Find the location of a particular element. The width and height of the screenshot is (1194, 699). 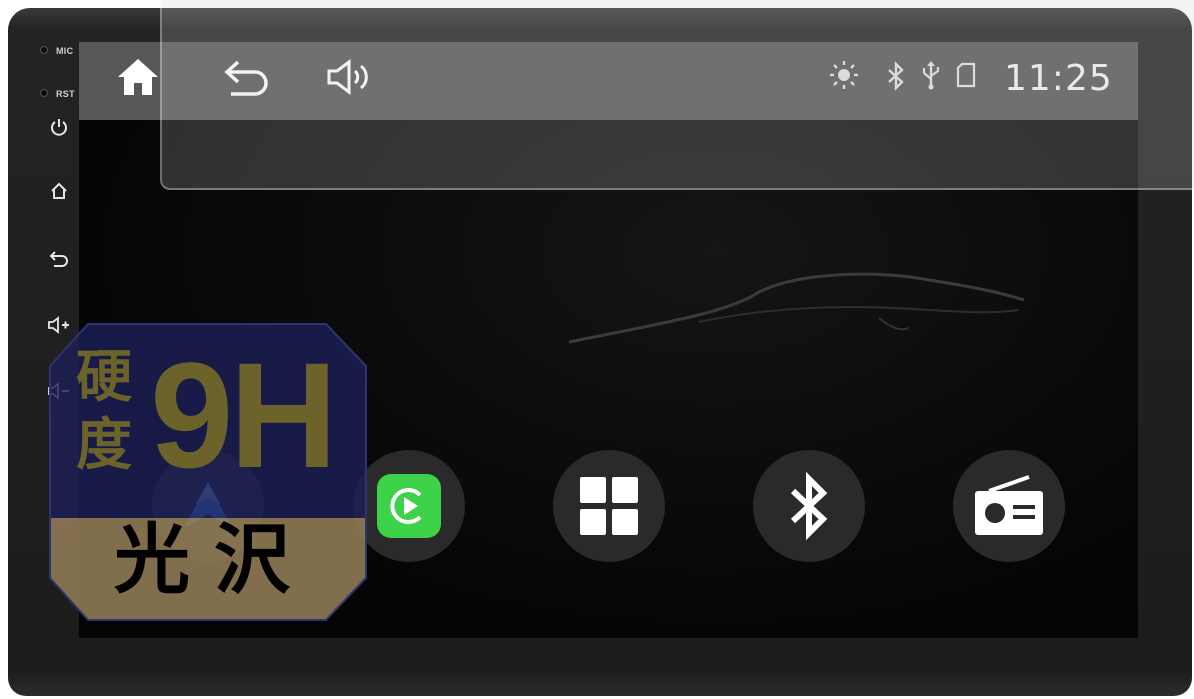

carplay-app is located at coordinates (409, 506).